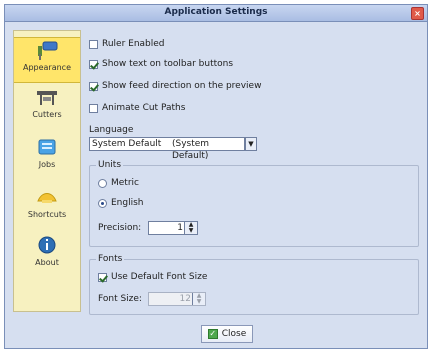  I want to click on radio-label: Metric, so click(125, 183).